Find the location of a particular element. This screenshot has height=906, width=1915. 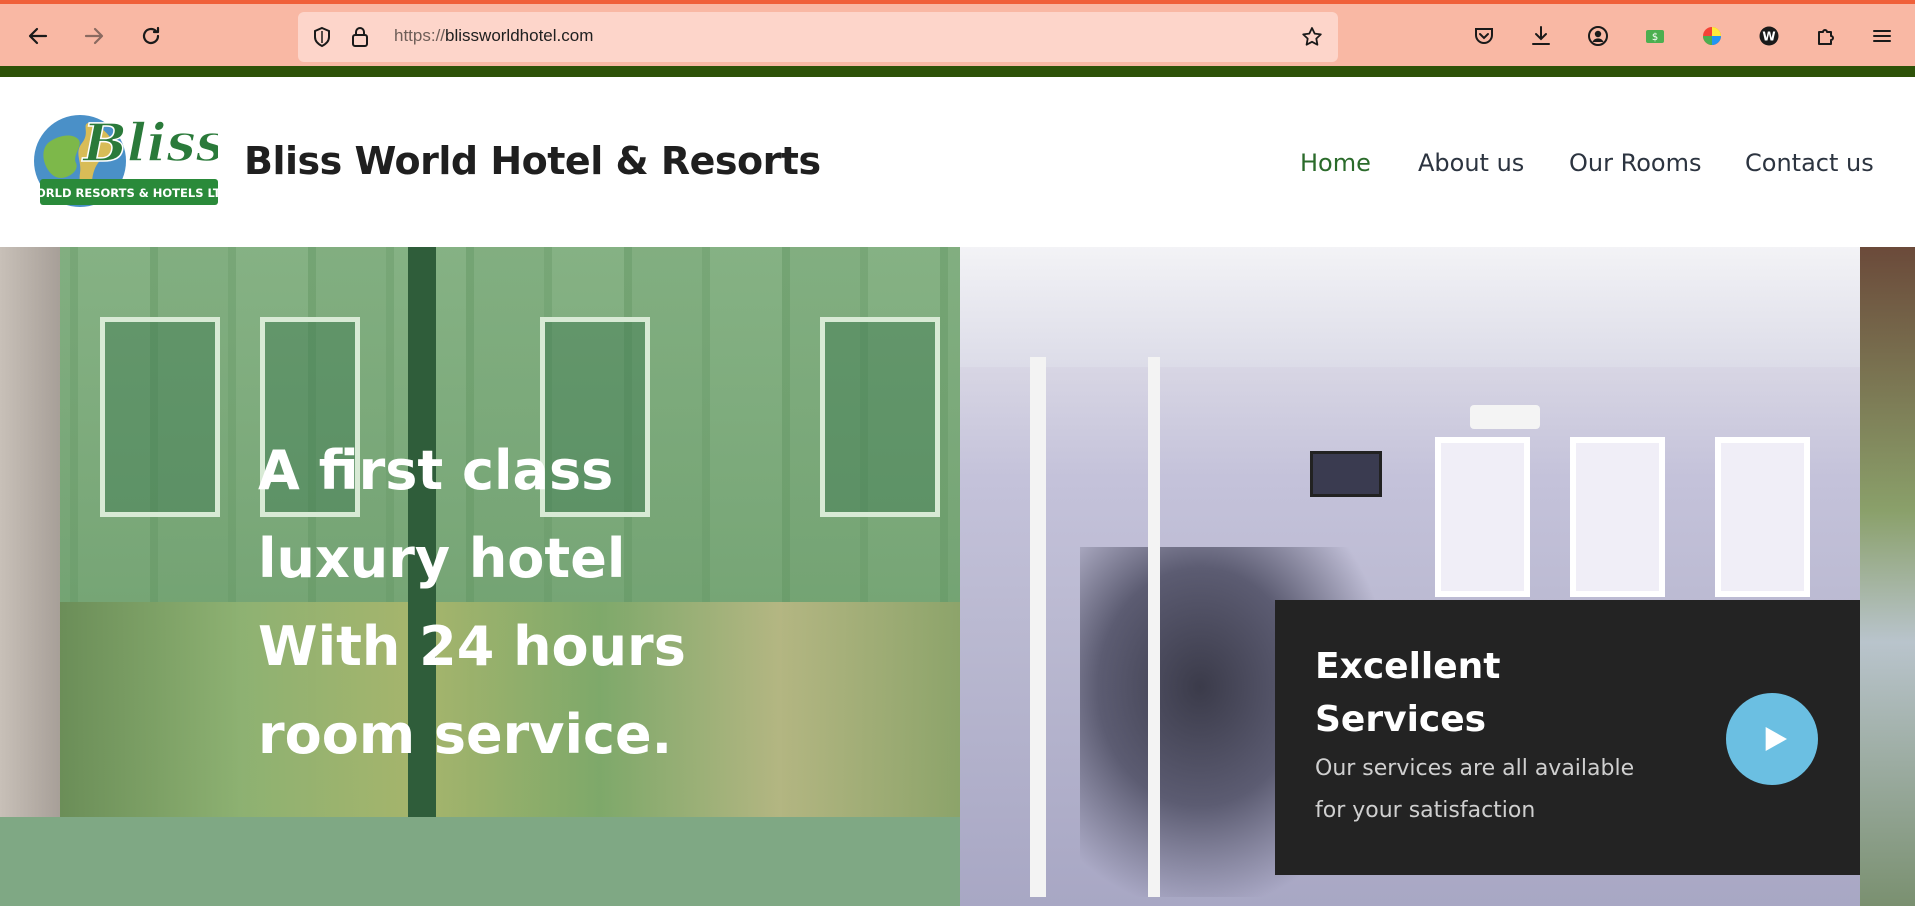

accent-bar is located at coordinates (957, 71).